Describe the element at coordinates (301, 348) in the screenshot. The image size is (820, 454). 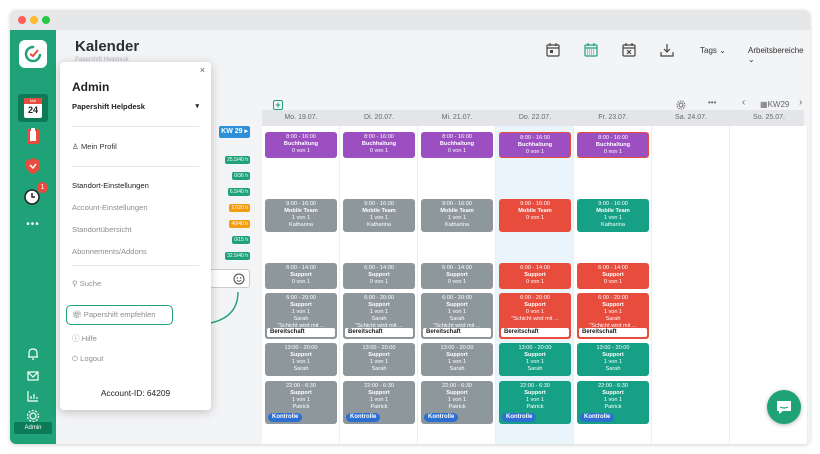
I see `shift-time: 13:00 - 20:00` at that location.